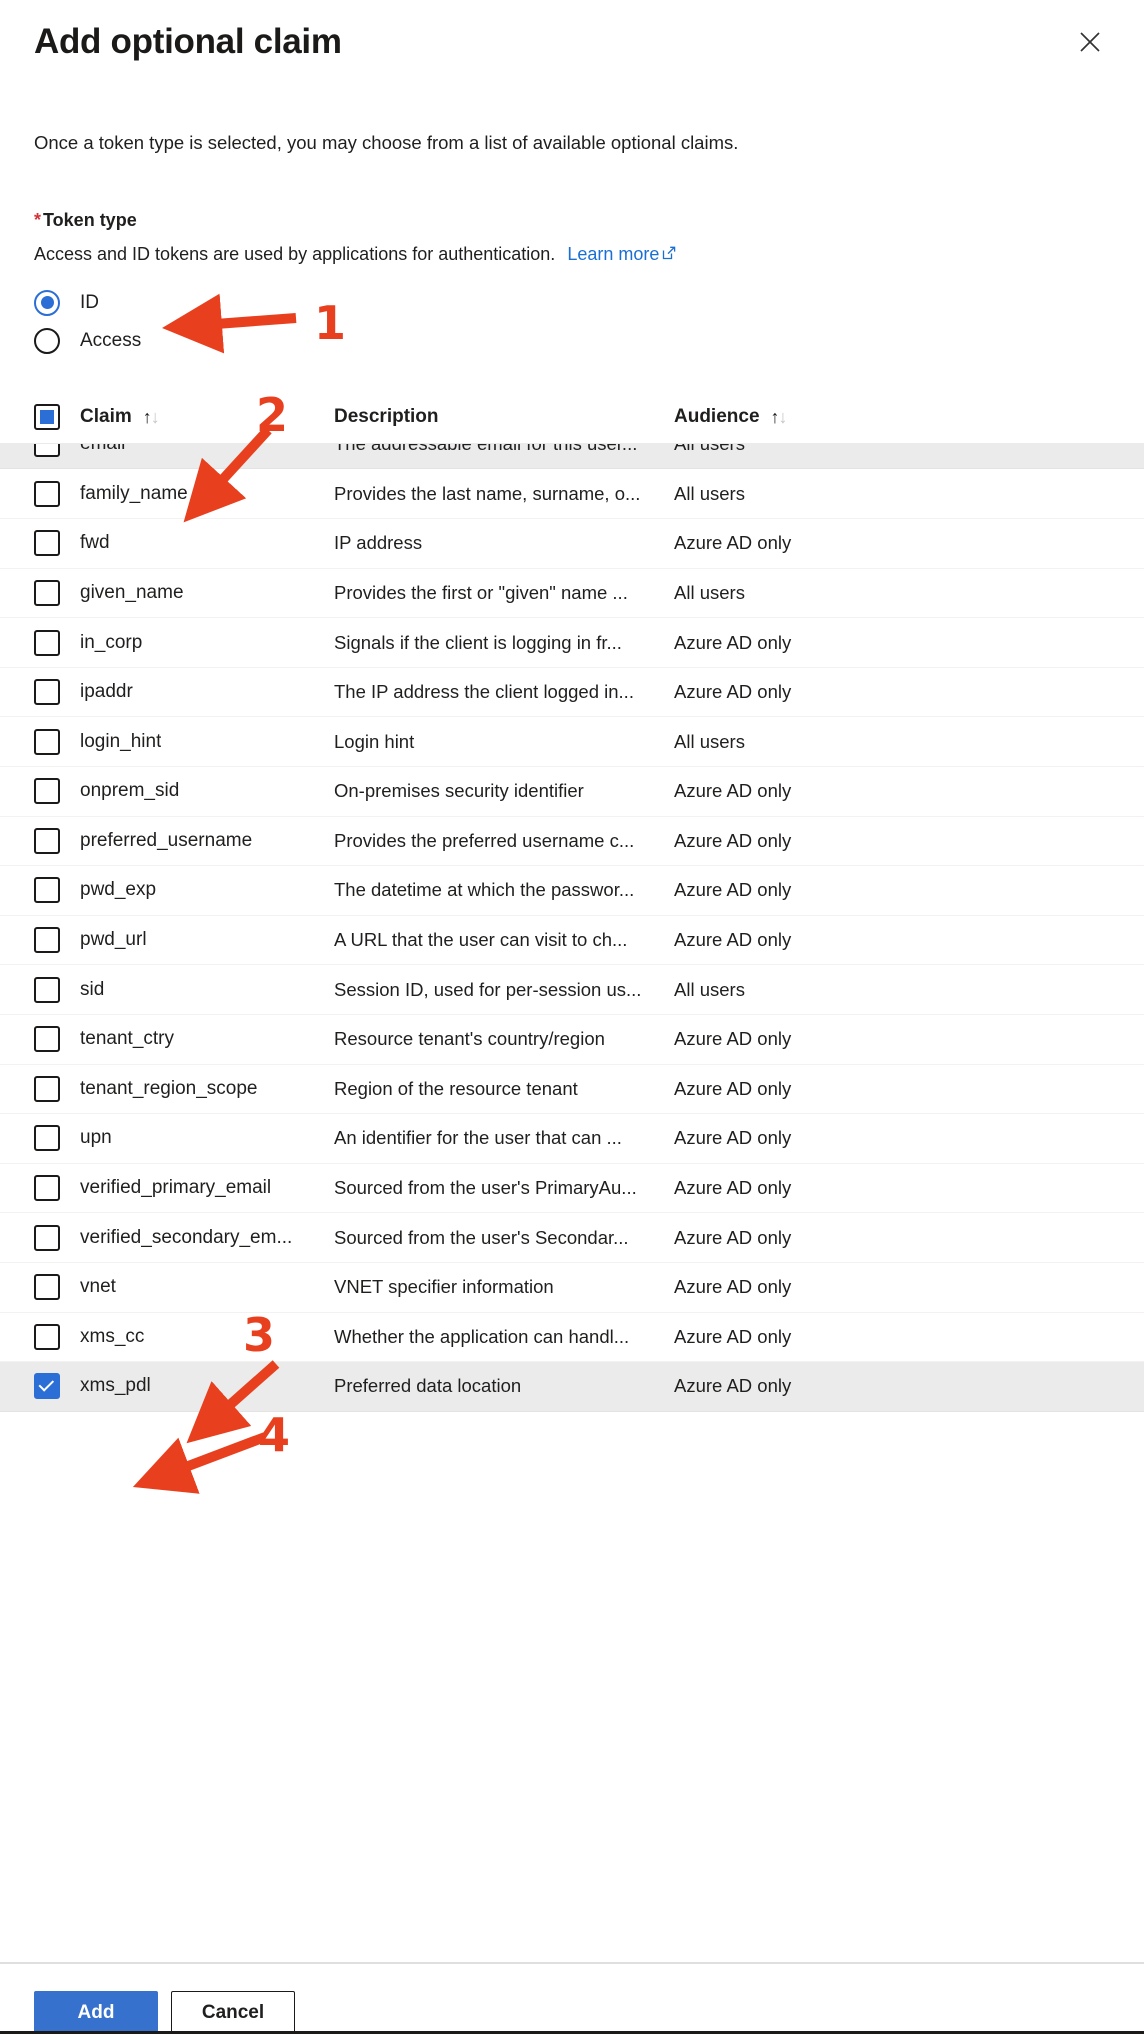 Image resolution: width=1144 pixels, height=2034 pixels. What do you see at coordinates (572, 1998) in the screenshot?
I see `dialog-footer: Add Cancel` at bounding box center [572, 1998].